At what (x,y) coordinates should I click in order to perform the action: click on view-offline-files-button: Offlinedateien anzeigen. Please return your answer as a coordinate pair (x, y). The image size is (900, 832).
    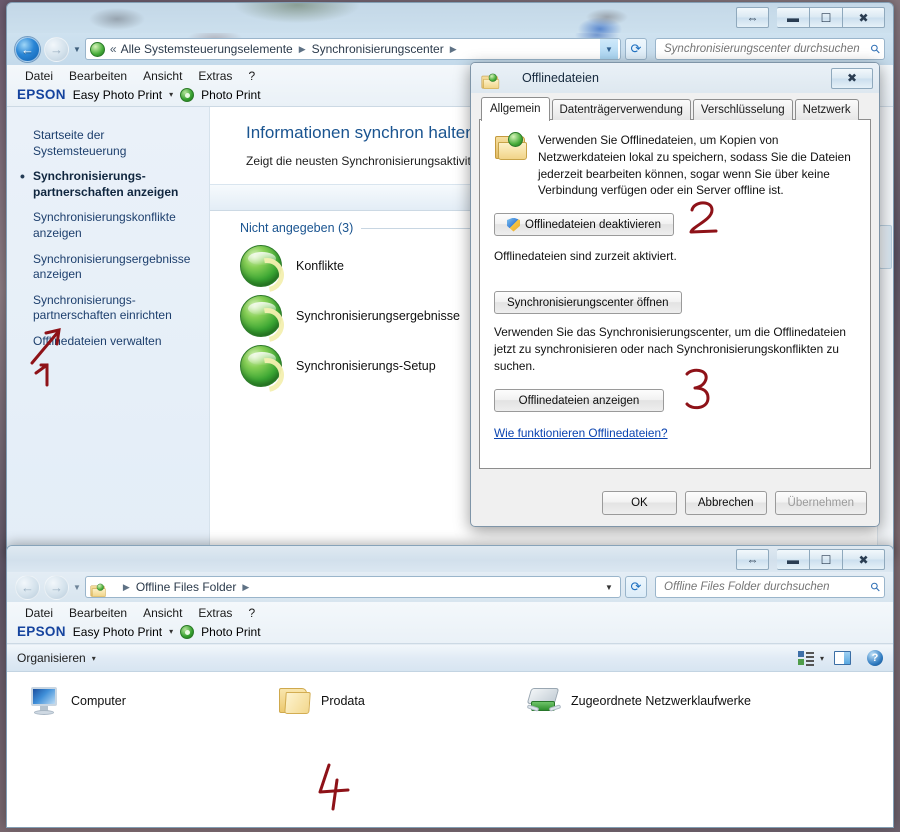
    Looking at the image, I should click on (579, 401).